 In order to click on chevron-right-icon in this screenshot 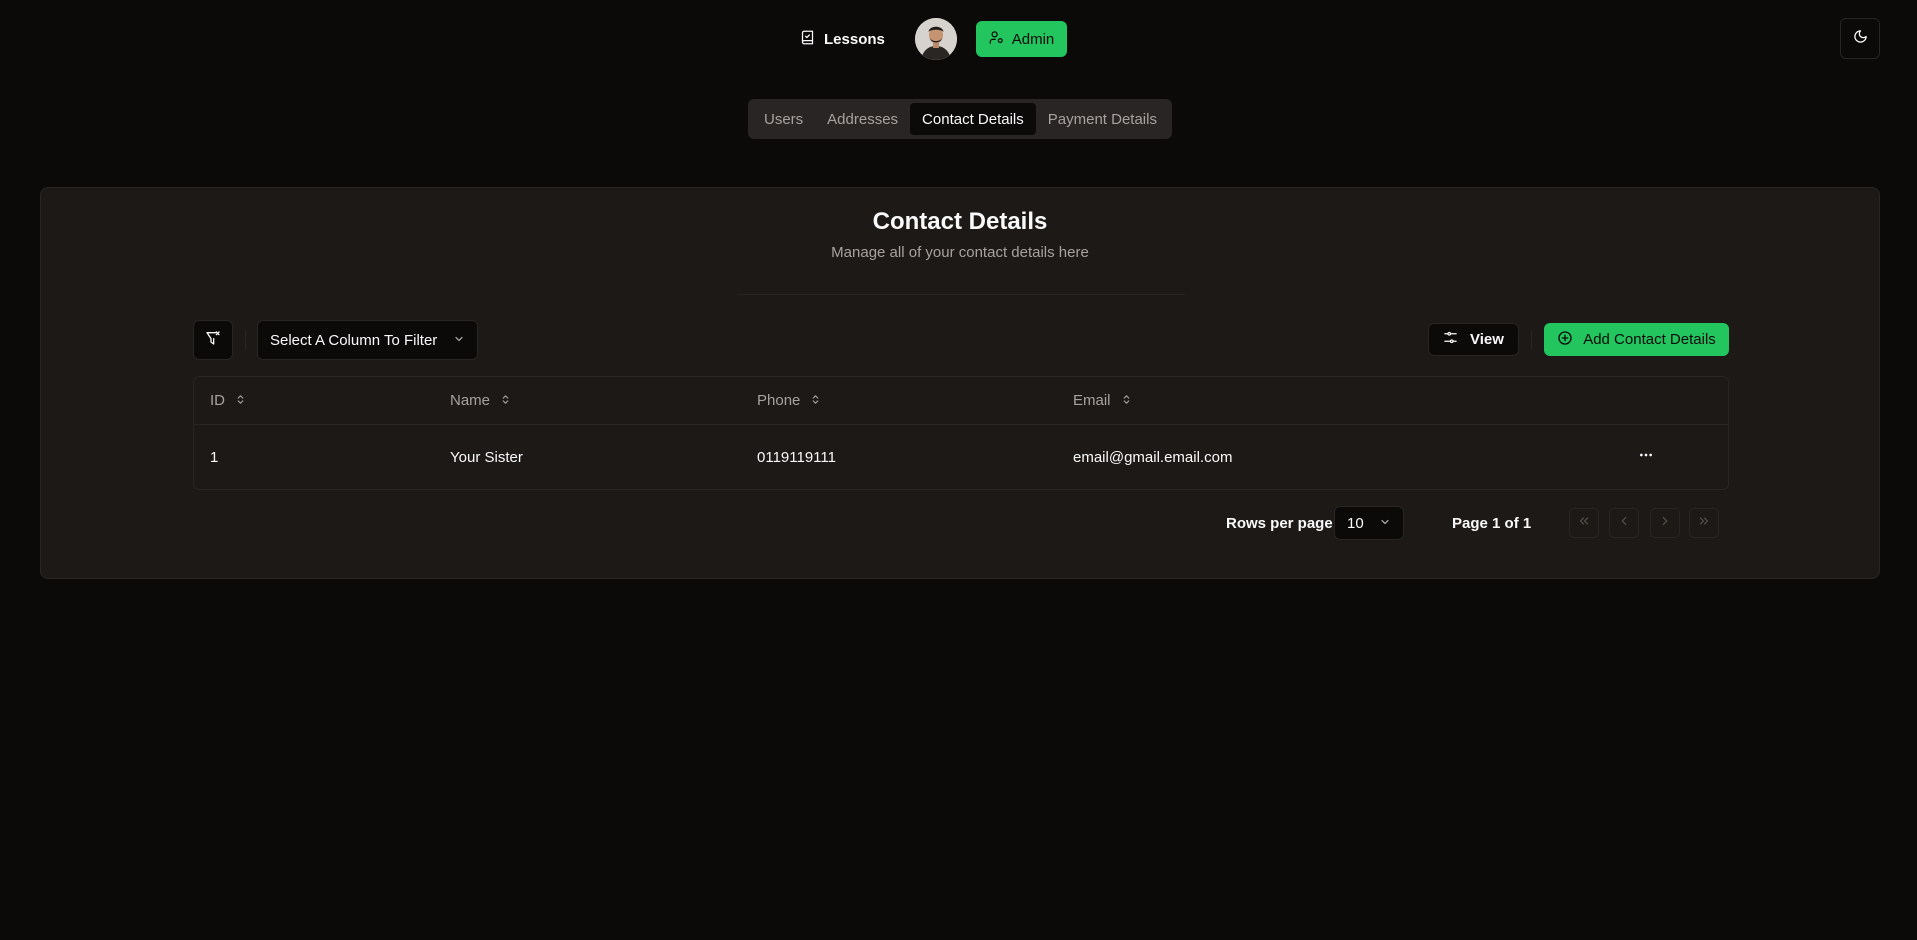, I will do `click(1665, 523)`.